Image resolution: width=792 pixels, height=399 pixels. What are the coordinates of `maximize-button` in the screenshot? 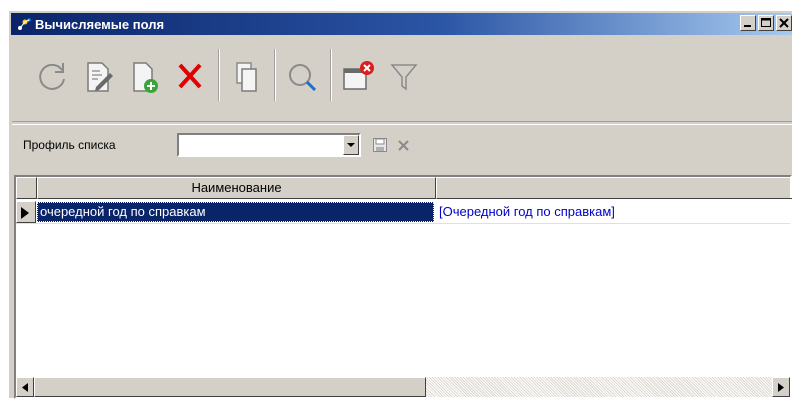 It's located at (766, 23).